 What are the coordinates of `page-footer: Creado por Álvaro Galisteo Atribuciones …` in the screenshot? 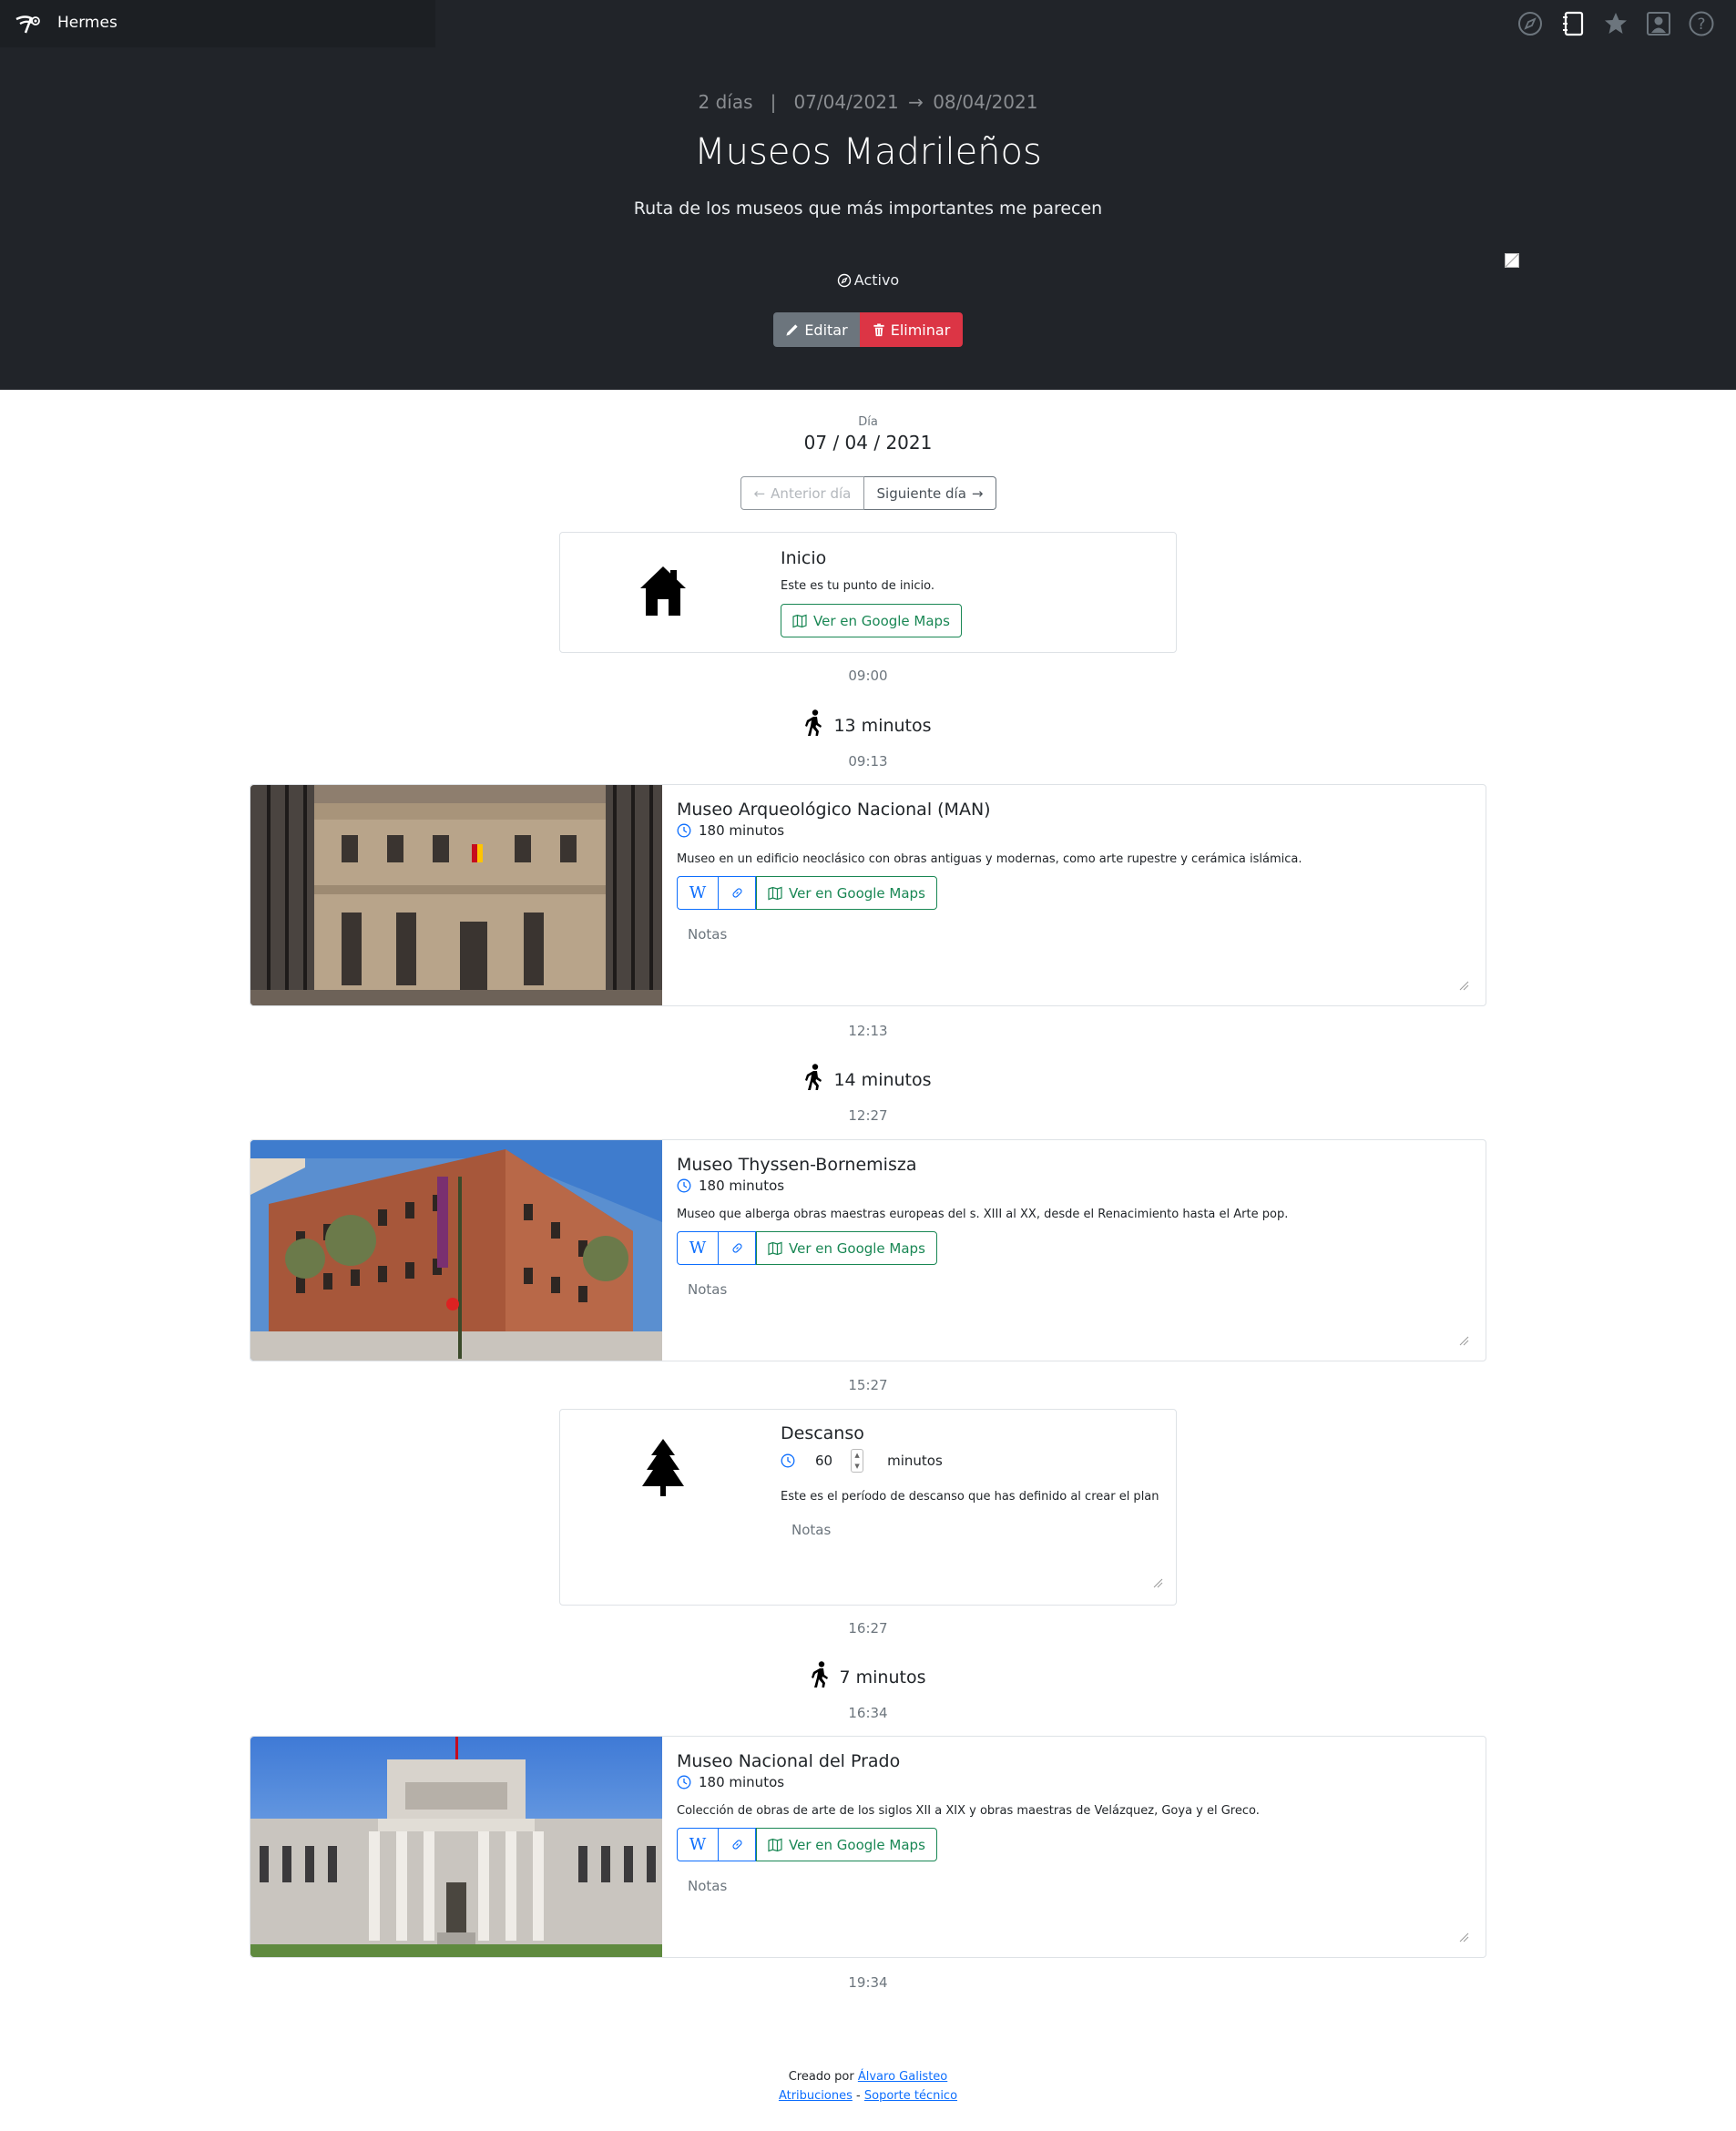 It's located at (868, 2086).